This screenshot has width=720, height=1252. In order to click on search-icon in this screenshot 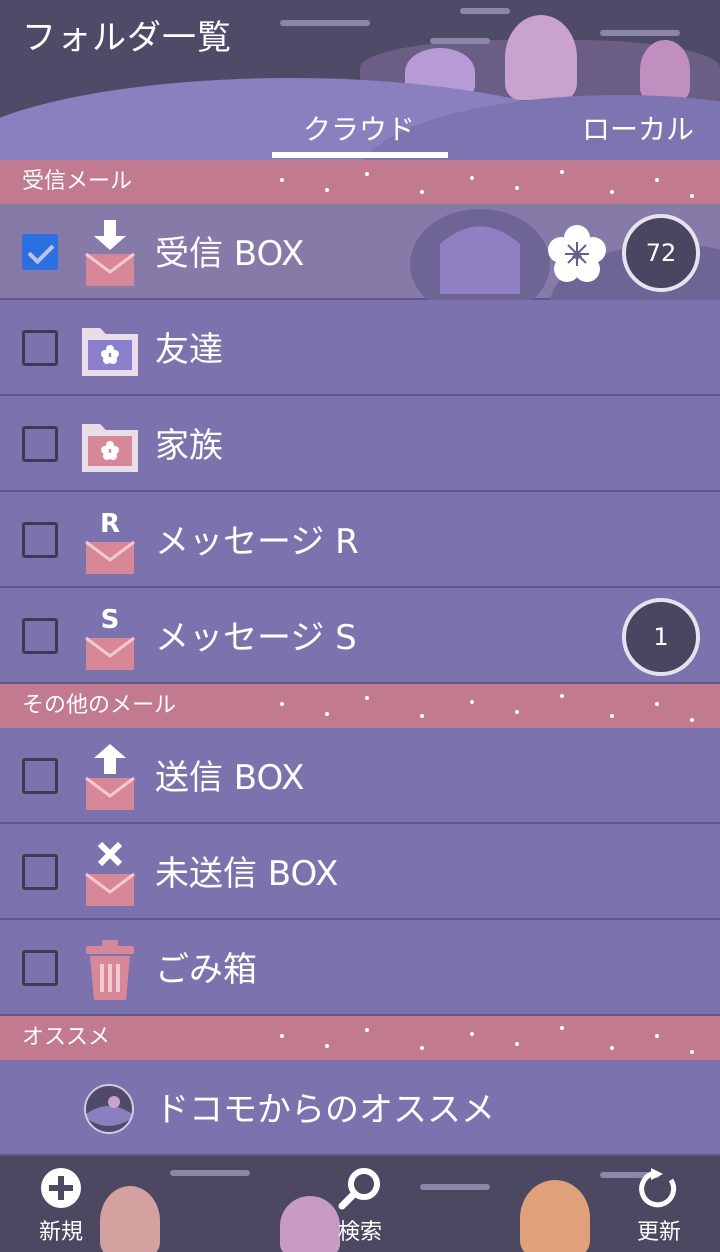, I will do `click(359, 1189)`.